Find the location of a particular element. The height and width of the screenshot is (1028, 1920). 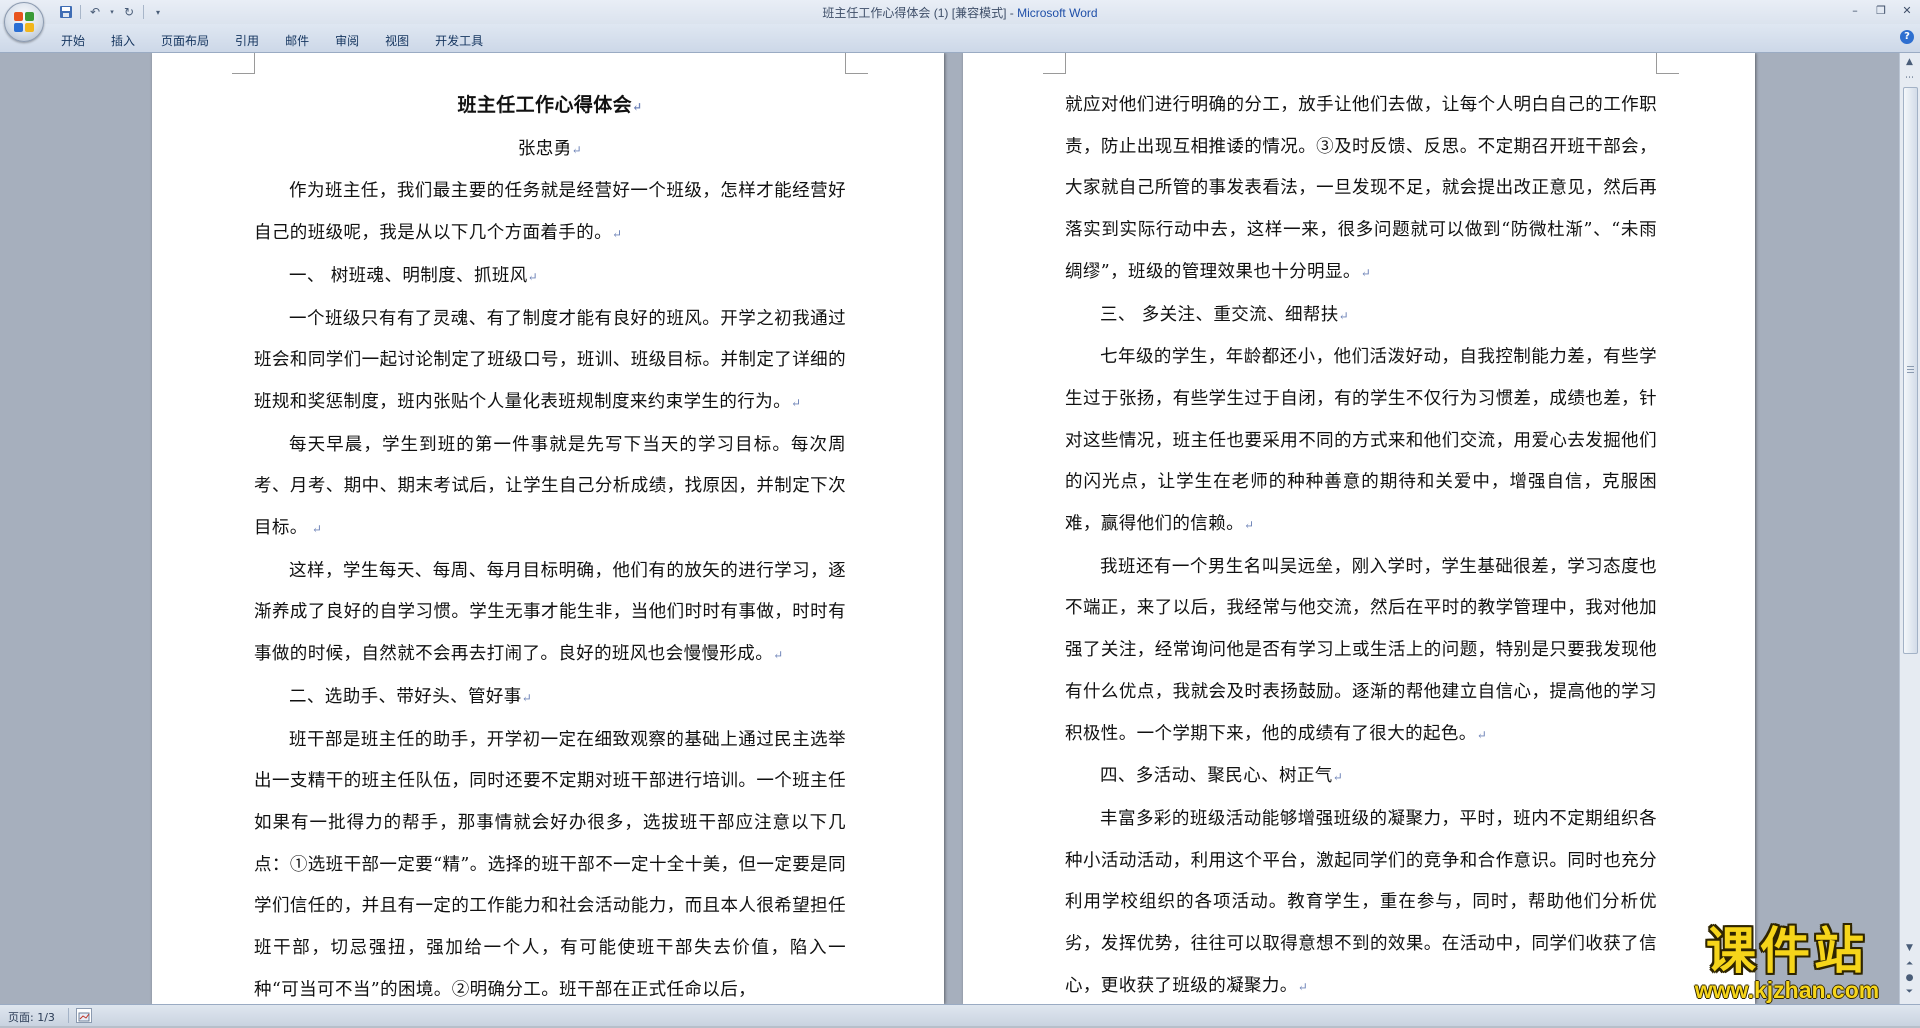

scroll-down-icon: ▼ is located at coordinates (1909, 948).